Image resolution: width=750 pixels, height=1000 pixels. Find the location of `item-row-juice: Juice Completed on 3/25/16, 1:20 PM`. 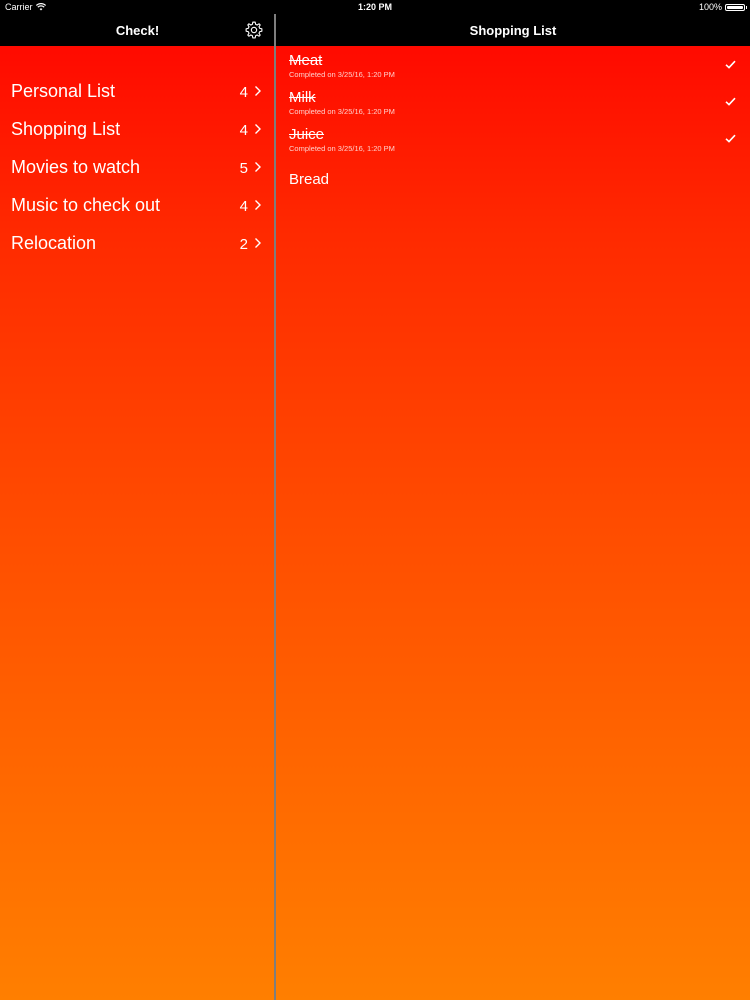

item-row-juice: Juice Completed on 3/25/16, 1:20 PM is located at coordinates (513, 144).